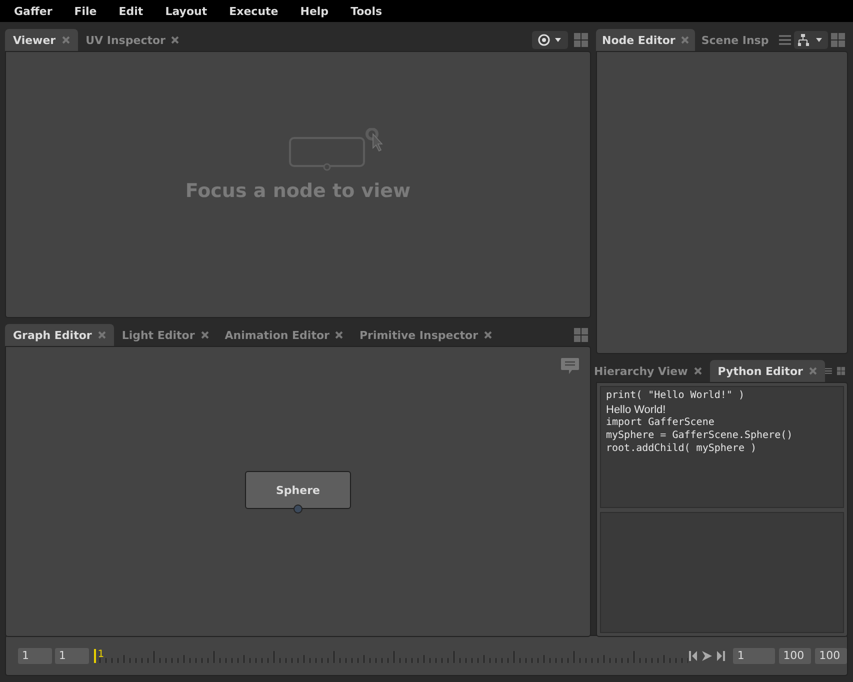 The width and height of the screenshot is (853, 682). I want to click on tab: Scene Insp, so click(735, 40).